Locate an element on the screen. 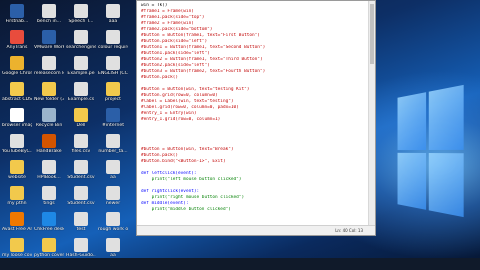  desktop-icon-label: AnyTrans is located at coordinates (17, 47).